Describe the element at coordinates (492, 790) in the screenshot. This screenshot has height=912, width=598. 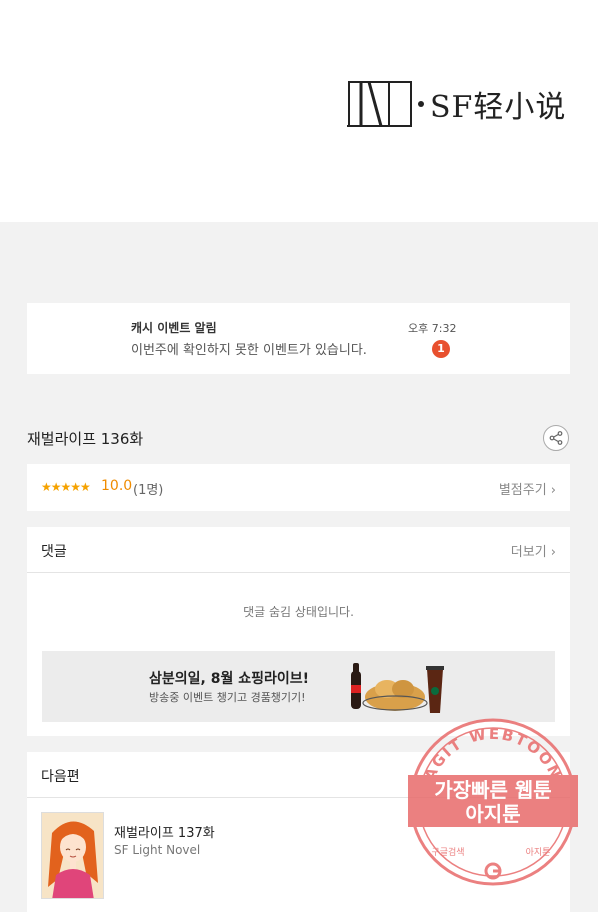
I see `stamp-line1: 가장빠른 웹툰` at that location.